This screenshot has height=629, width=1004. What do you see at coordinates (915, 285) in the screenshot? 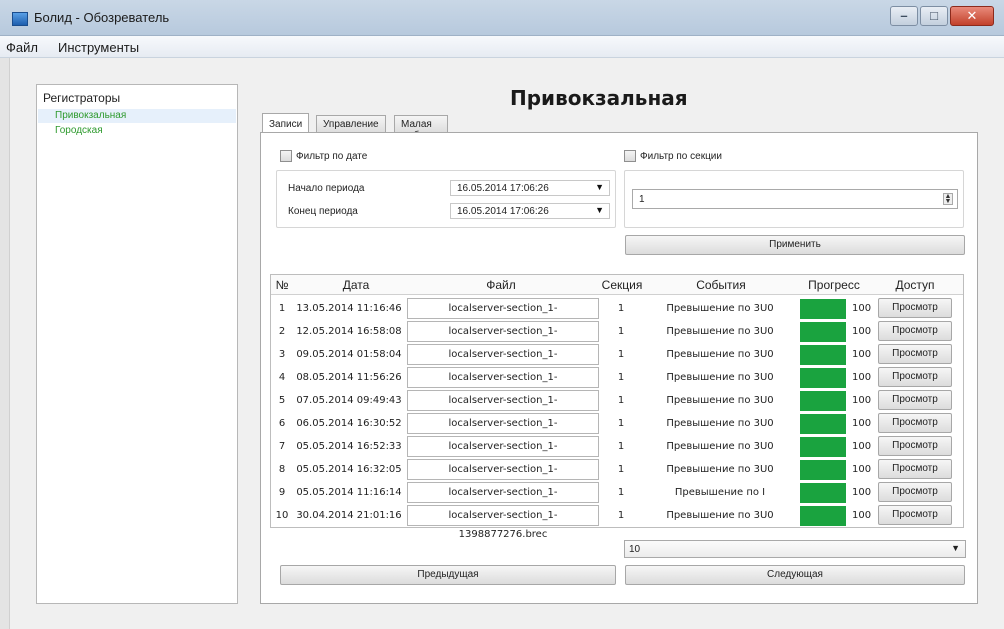
I see `col-access: Доступ` at bounding box center [915, 285].